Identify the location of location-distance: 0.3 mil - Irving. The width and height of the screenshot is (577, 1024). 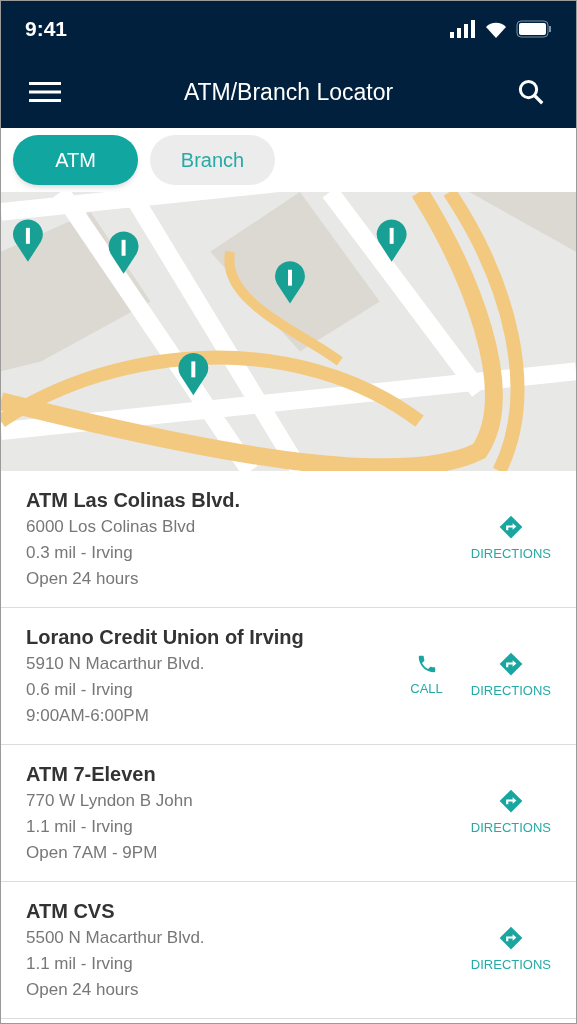
(80, 553).